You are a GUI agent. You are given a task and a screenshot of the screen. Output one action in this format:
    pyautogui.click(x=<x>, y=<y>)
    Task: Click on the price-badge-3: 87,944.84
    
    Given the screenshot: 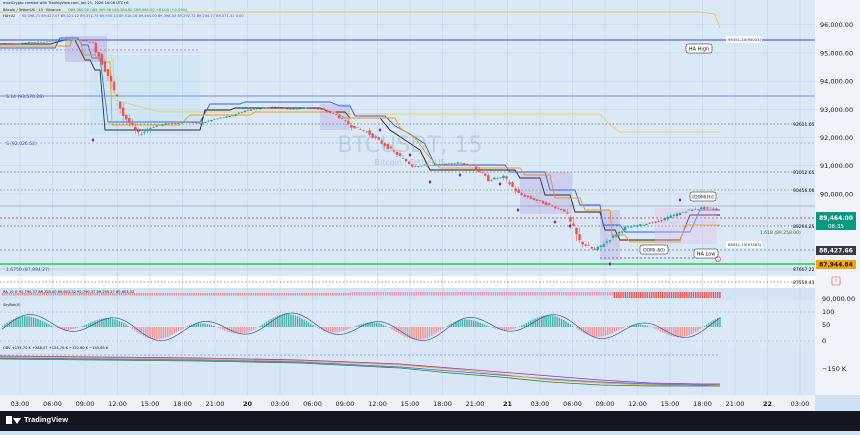 What is the action you would take?
    pyautogui.click(x=836, y=264)
    